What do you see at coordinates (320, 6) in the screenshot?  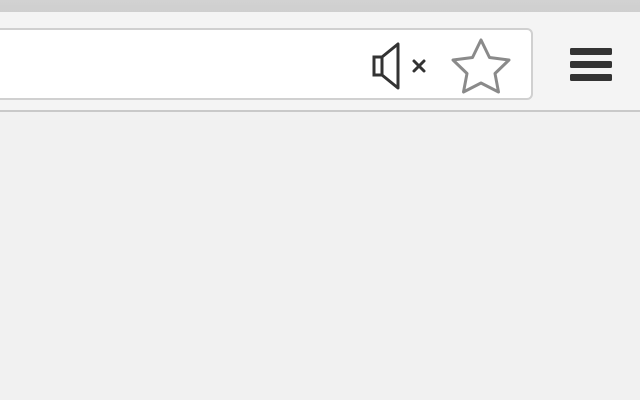 I see `tab-strip-edge` at bounding box center [320, 6].